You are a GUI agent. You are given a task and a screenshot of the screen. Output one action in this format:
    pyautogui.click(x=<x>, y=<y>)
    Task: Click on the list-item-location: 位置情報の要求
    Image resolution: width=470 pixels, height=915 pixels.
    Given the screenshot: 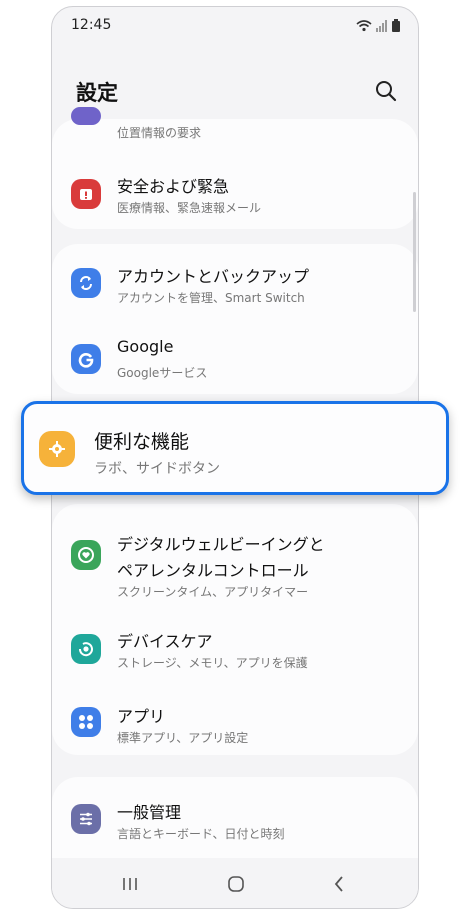 What is the action you would take?
    pyautogui.click(x=235, y=131)
    